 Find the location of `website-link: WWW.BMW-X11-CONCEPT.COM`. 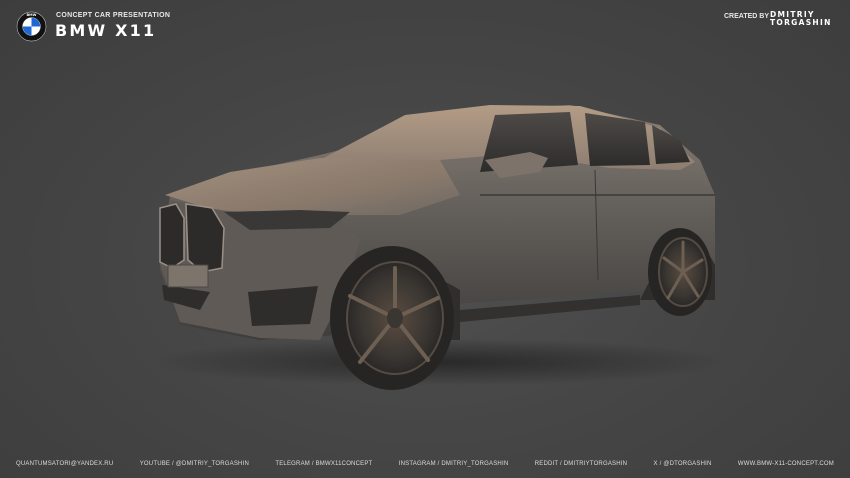

website-link: WWW.BMW-X11-CONCEPT.COM is located at coordinates (786, 464).